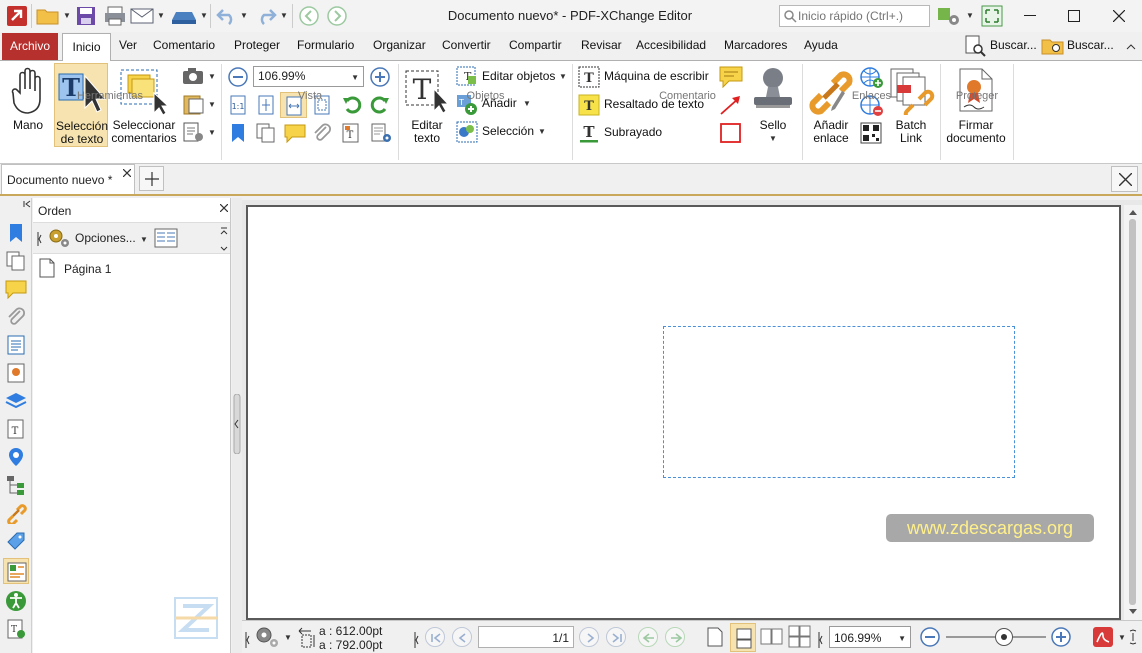 The width and height of the screenshot is (1142, 653). What do you see at coordinates (976, 104) in the screenshot?
I see `sign-document-button: Firmar documento` at bounding box center [976, 104].